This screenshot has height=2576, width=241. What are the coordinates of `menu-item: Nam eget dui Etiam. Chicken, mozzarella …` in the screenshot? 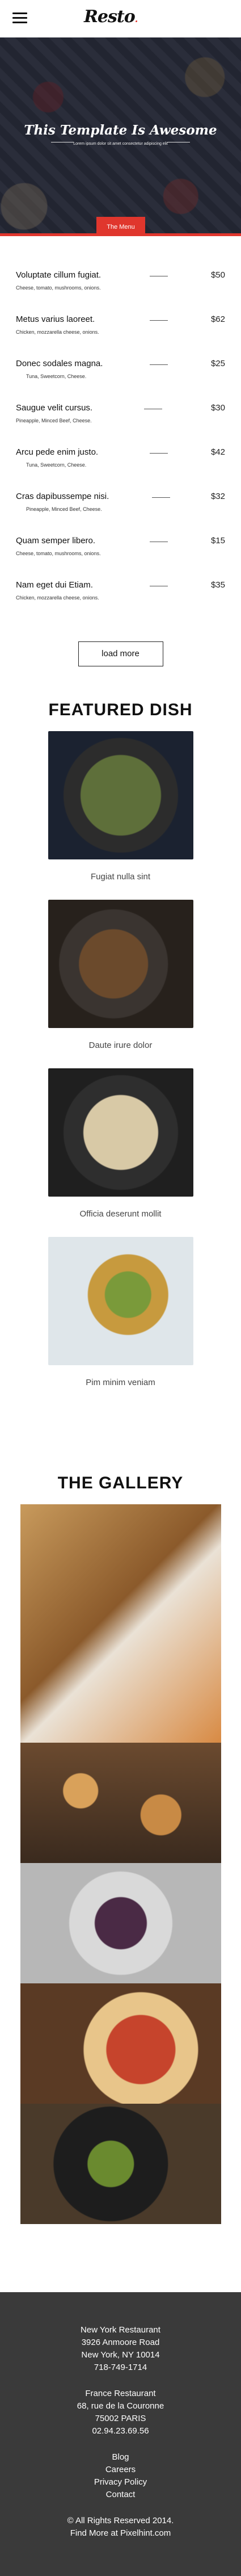 It's located at (120, 602).